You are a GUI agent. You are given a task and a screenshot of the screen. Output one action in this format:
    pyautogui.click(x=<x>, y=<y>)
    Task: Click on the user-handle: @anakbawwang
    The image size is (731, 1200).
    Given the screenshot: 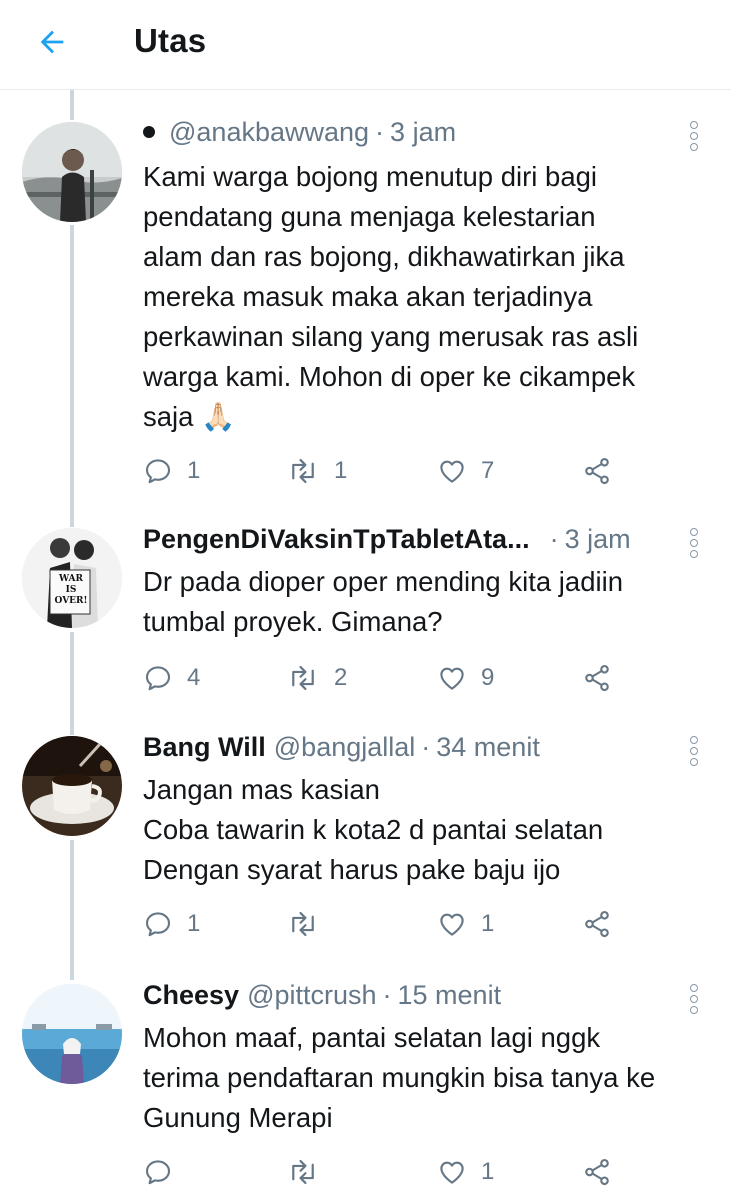 What is the action you would take?
    pyautogui.click(x=269, y=132)
    